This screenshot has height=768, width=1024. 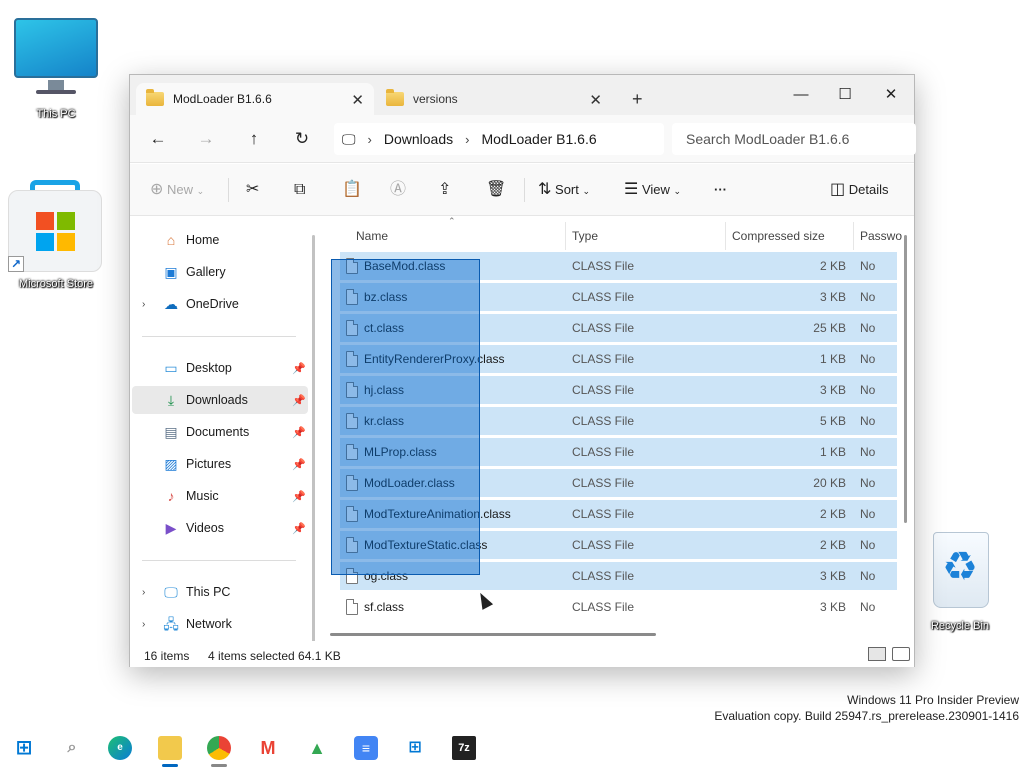 What do you see at coordinates (794, 139) in the screenshot?
I see `search-input: Search ModLoader B1.6.6` at bounding box center [794, 139].